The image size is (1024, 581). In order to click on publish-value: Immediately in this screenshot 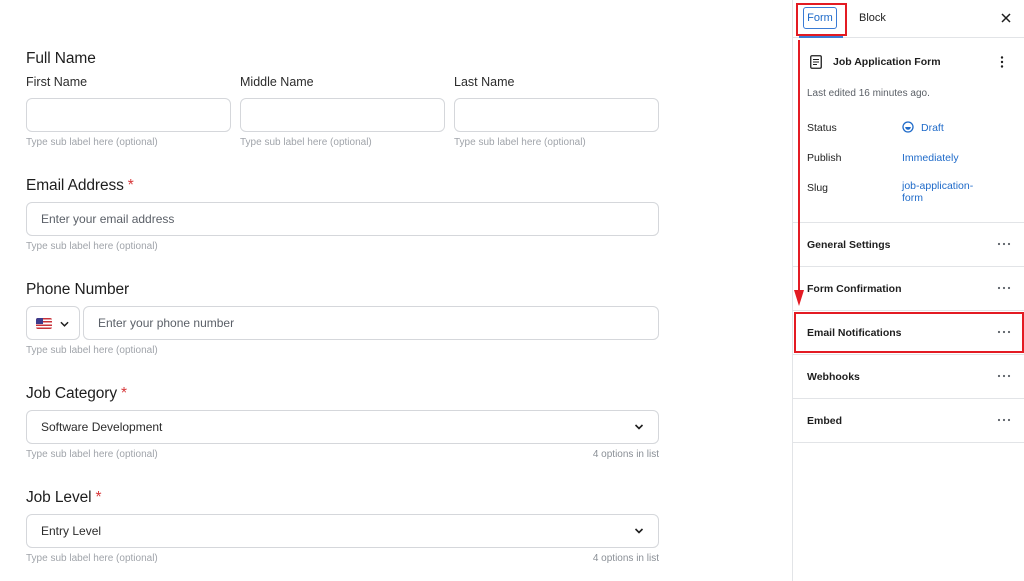, I will do `click(952, 158)`.